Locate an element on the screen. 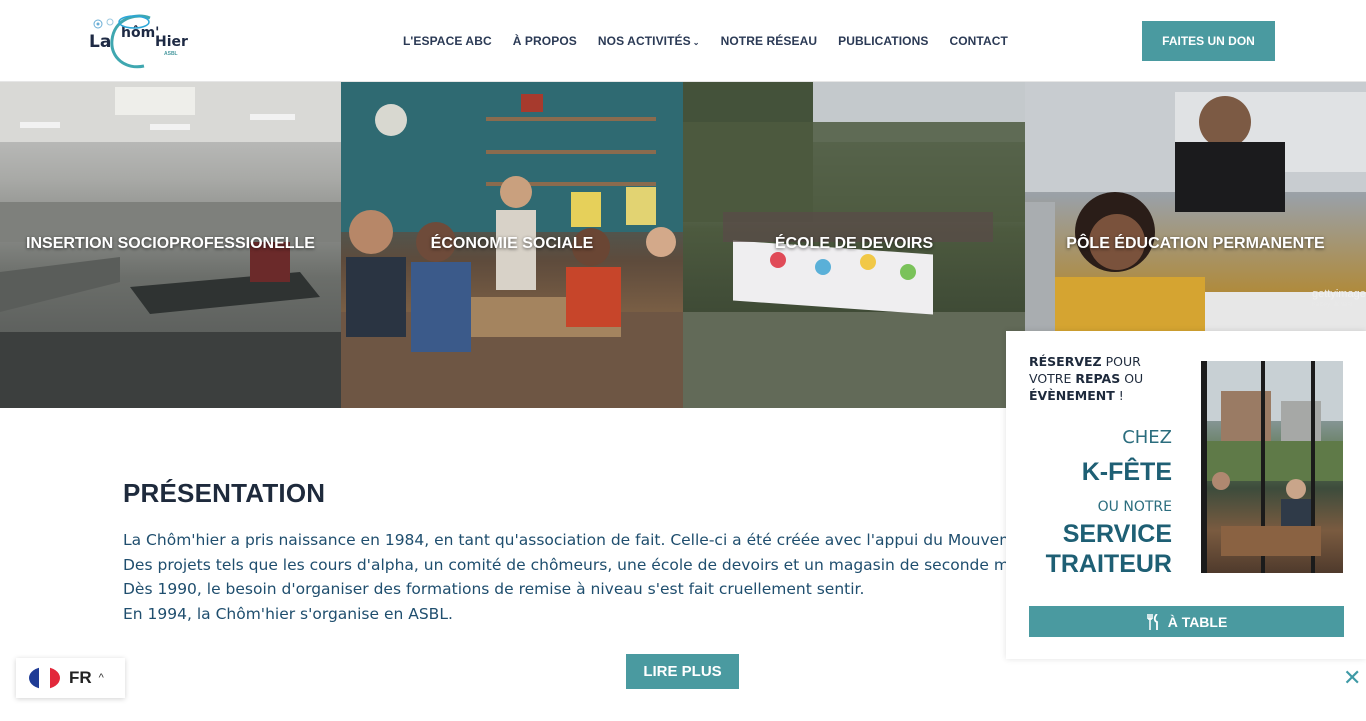  popup-repas: REPAS is located at coordinates (1098, 378).